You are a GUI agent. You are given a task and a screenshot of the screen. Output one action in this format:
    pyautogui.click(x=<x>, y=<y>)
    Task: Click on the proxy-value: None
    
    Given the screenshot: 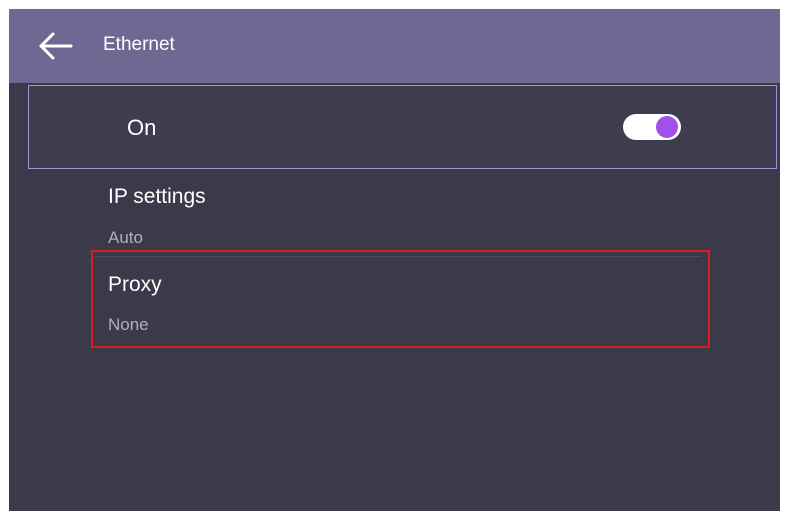 What is the action you would take?
    pyautogui.click(x=128, y=324)
    